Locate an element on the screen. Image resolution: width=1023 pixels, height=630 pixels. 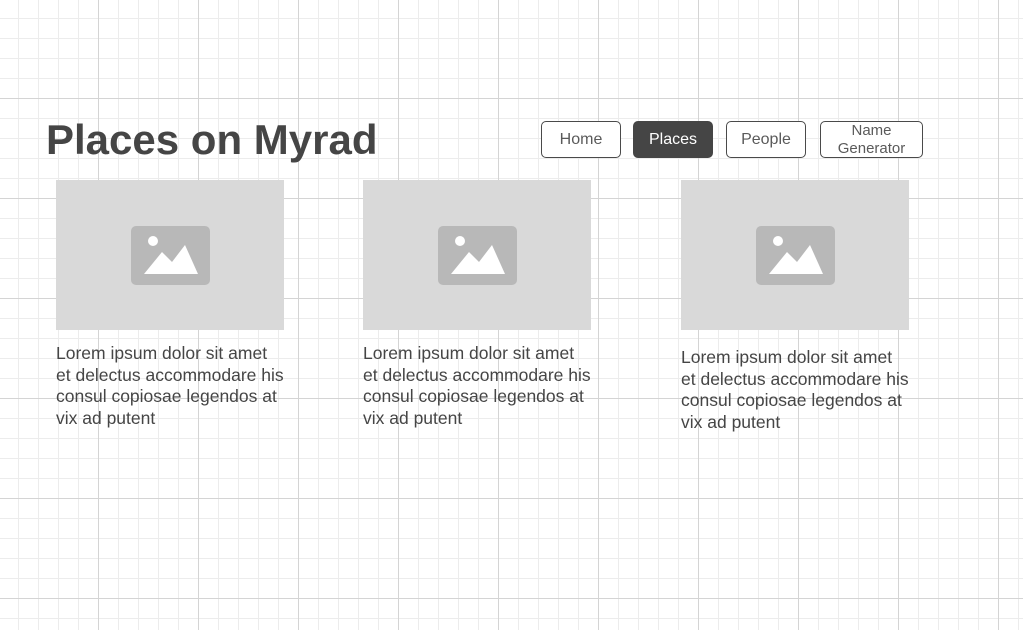
nav-places-button: Places is located at coordinates (673, 139).